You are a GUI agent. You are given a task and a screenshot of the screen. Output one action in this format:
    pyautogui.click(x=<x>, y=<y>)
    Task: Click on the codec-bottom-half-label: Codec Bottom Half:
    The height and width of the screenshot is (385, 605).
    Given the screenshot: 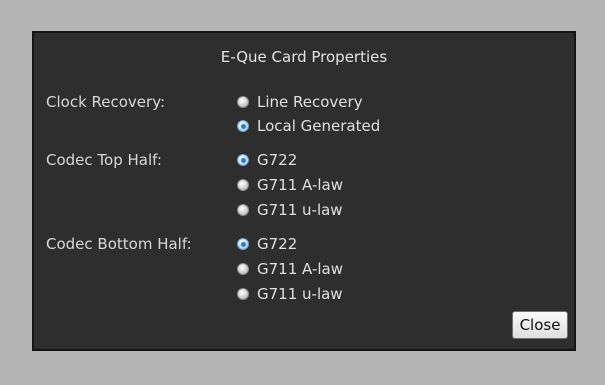 What is the action you would take?
    pyautogui.click(x=119, y=244)
    